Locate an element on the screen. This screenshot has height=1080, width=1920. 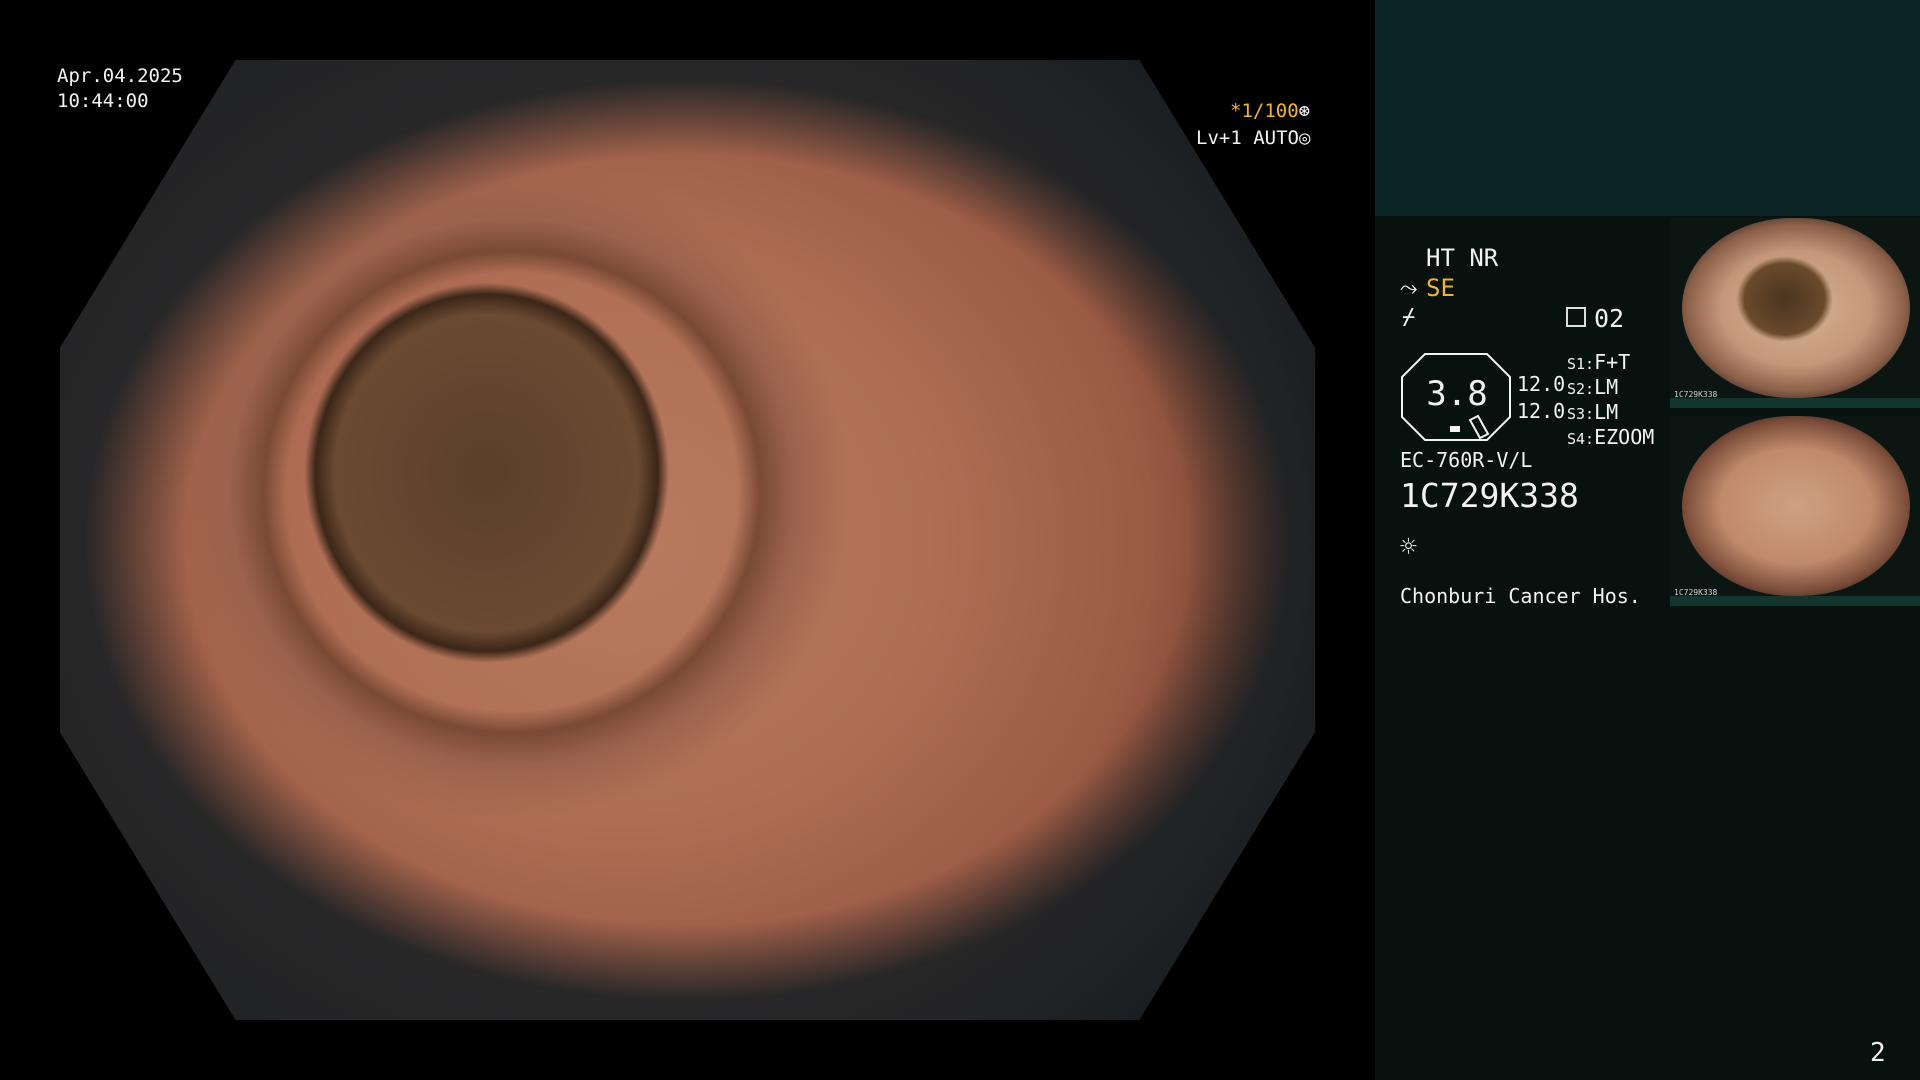
thumbnail-1: 1C729K338 is located at coordinates (1795, 313).